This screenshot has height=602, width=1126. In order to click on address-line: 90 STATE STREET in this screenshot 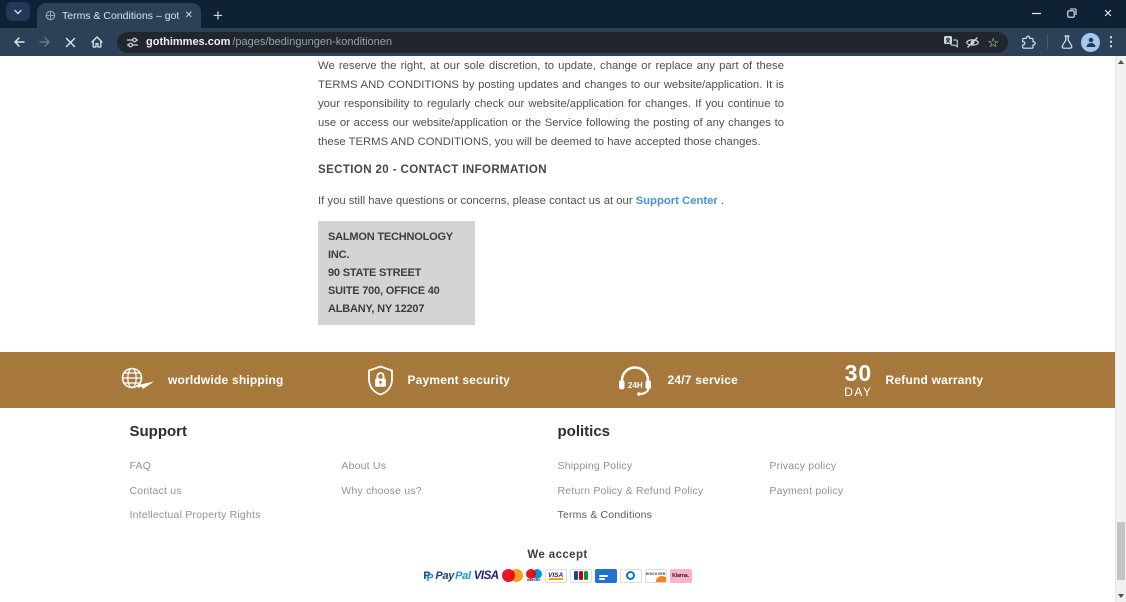, I will do `click(375, 273)`.